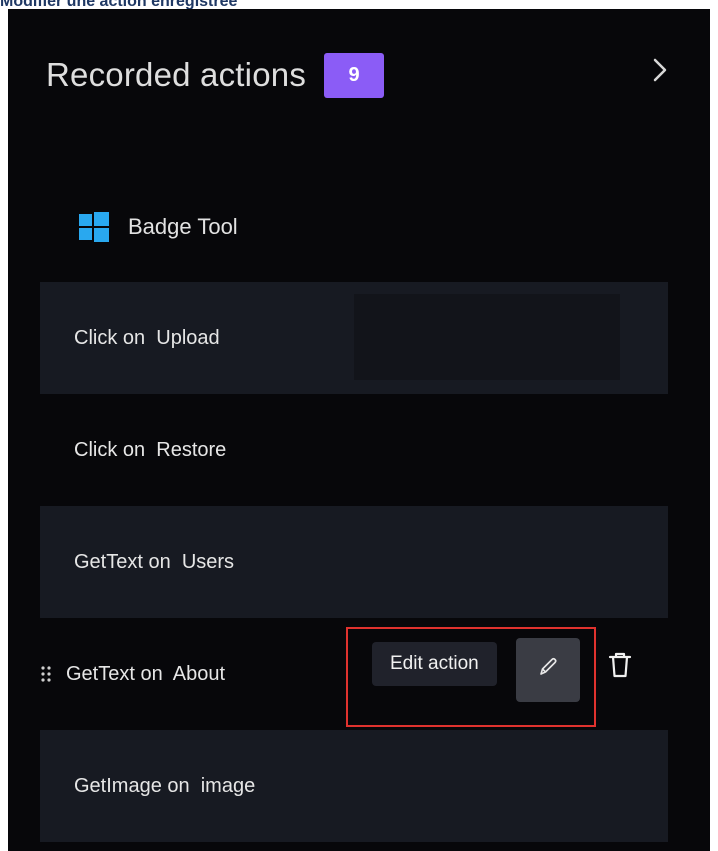 The image size is (718, 851). I want to click on action-item: GetImage on image, so click(354, 786).